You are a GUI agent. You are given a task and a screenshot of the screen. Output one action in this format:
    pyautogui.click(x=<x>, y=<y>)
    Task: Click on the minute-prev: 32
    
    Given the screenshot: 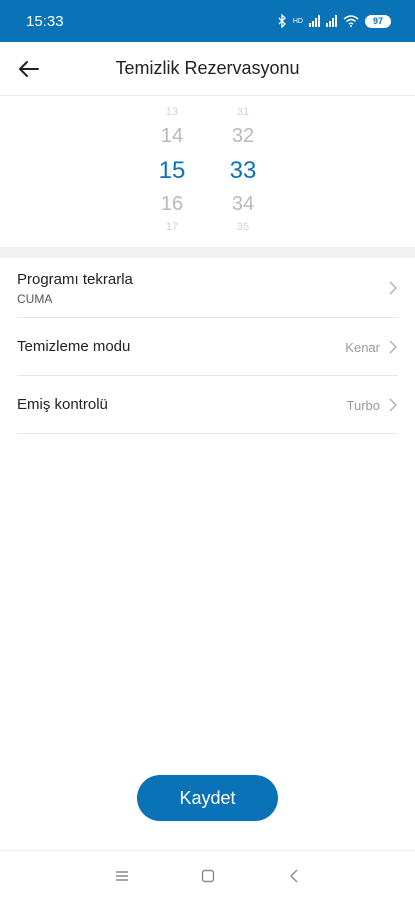 What is the action you would take?
    pyautogui.click(x=243, y=136)
    